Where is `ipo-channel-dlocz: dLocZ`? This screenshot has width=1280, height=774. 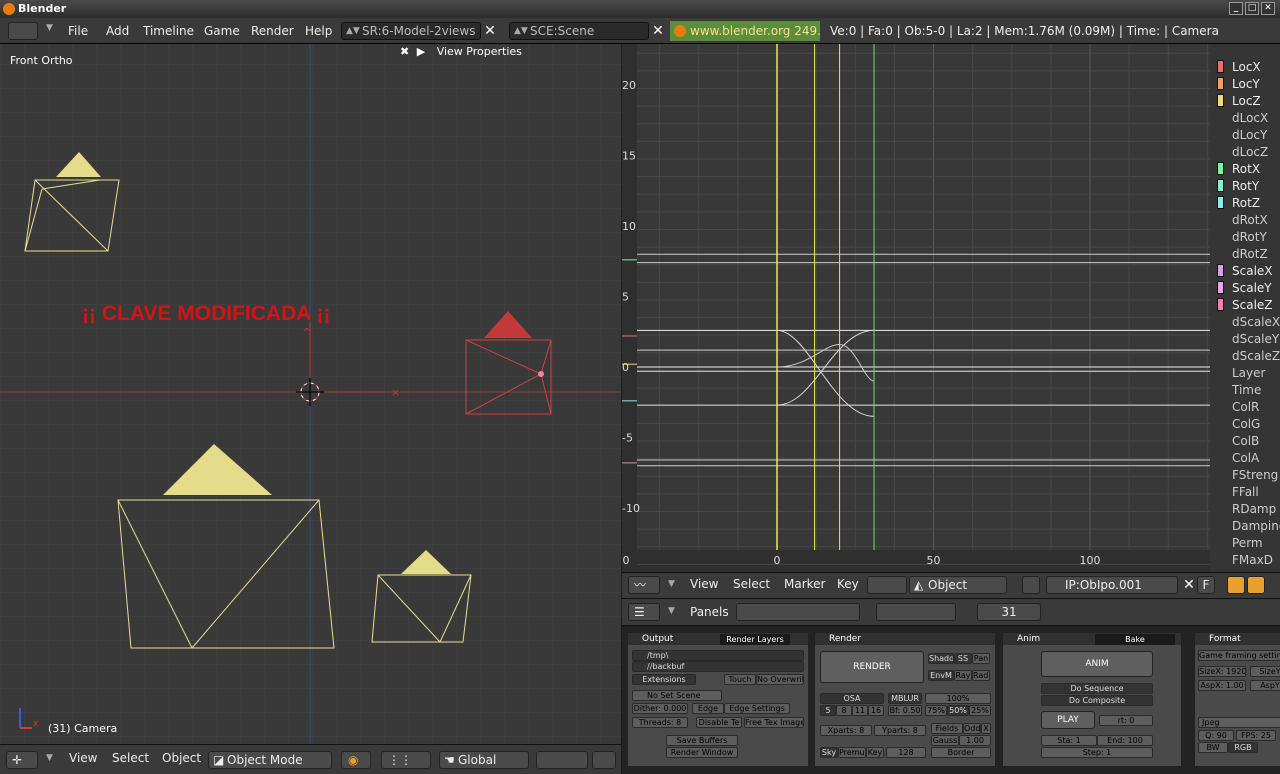 ipo-channel-dlocz: dLocZ is located at coordinates (1250, 152).